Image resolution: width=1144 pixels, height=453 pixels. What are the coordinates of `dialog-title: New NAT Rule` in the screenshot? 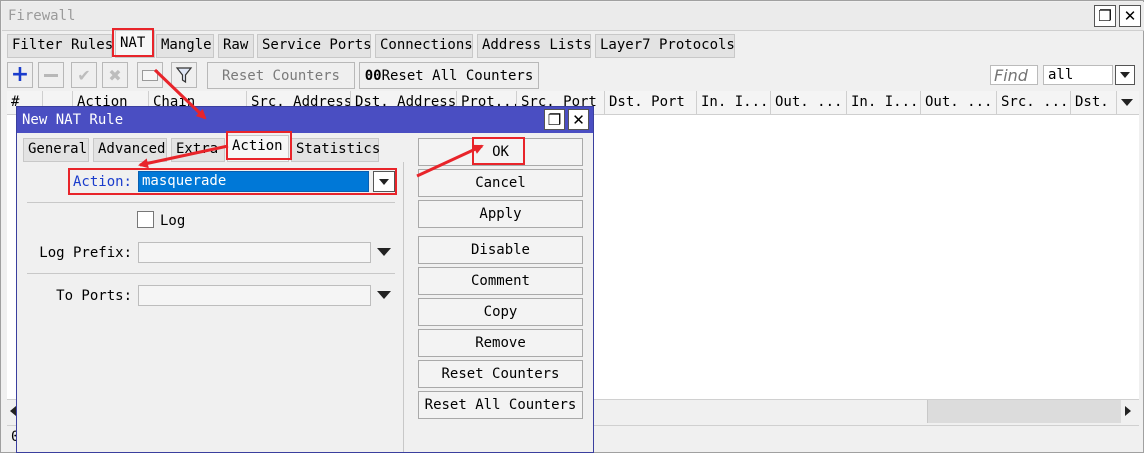 It's located at (73, 120).